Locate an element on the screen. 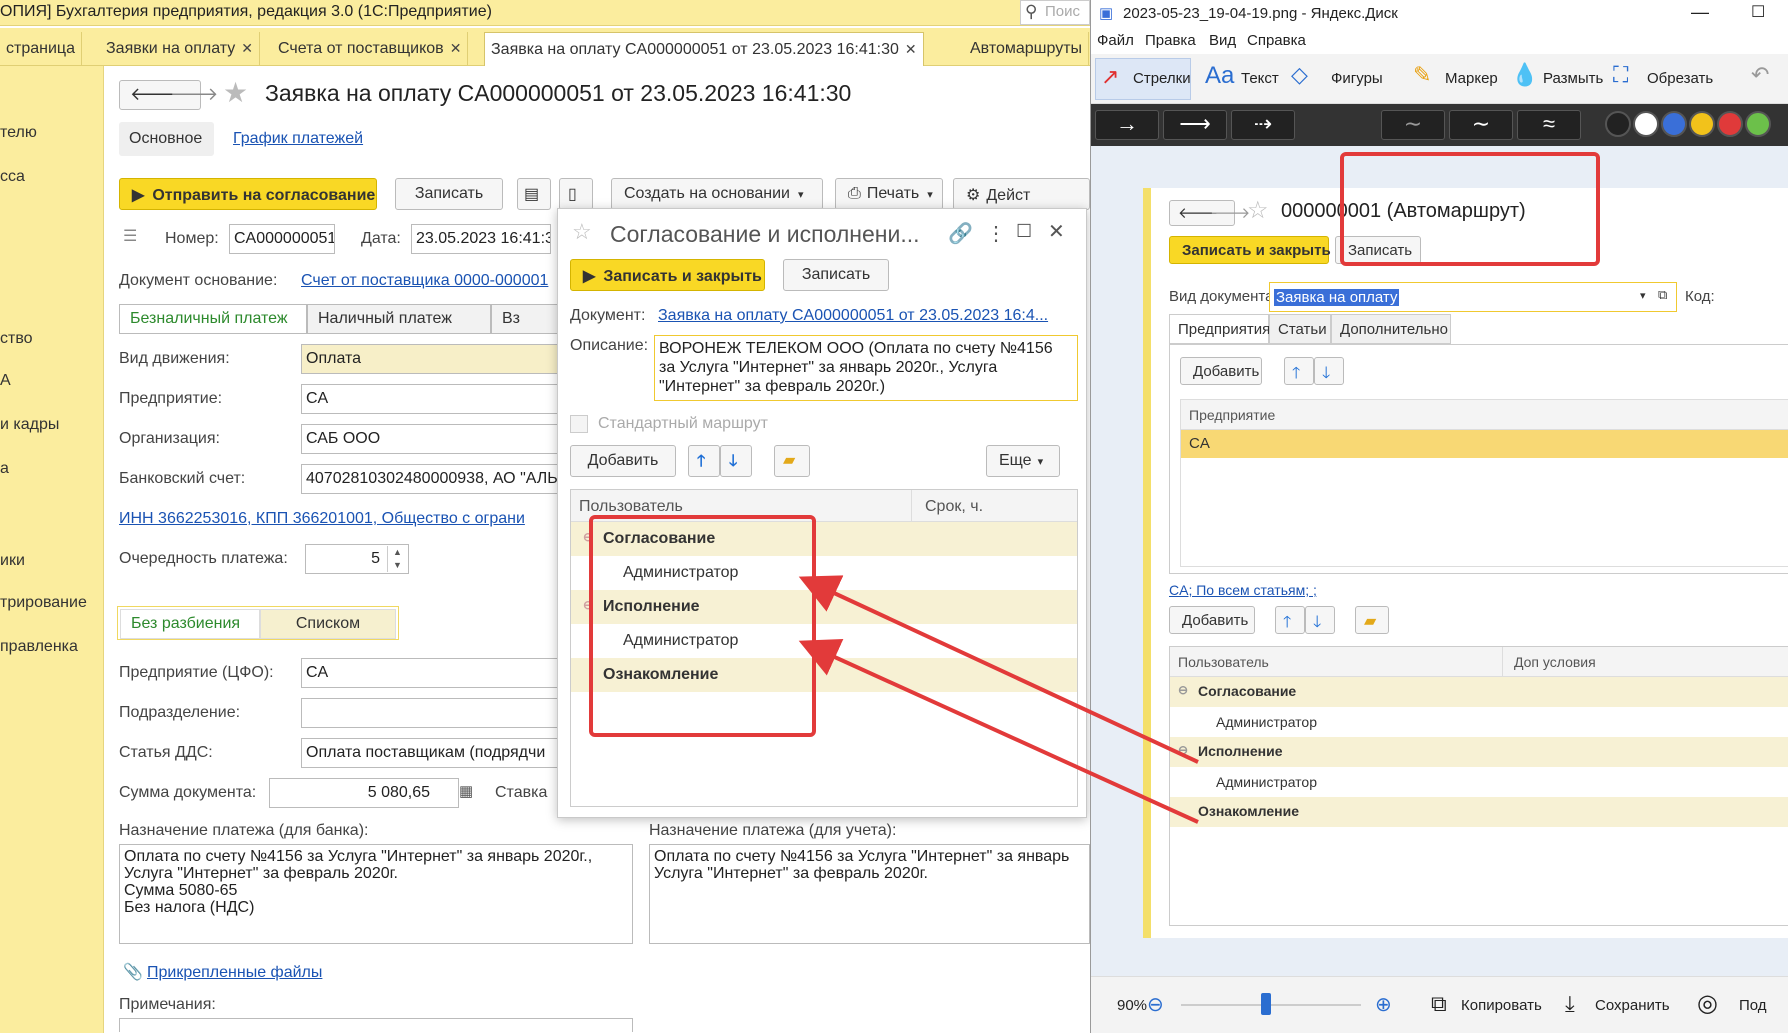 The image size is (1788, 1033). priority-stepper: ▲ ▼ is located at coordinates (397, 559).